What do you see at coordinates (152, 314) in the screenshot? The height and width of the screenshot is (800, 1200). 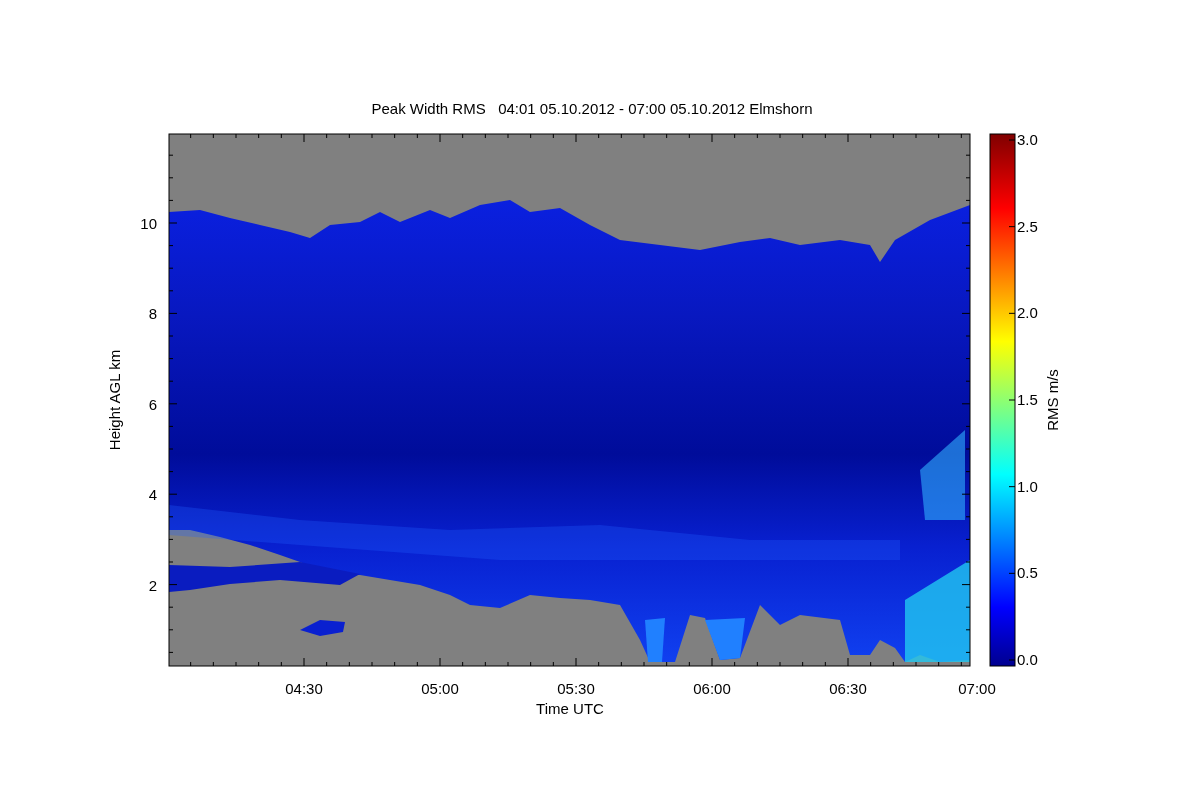 I see `y-tick-label: 8` at bounding box center [152, 314].